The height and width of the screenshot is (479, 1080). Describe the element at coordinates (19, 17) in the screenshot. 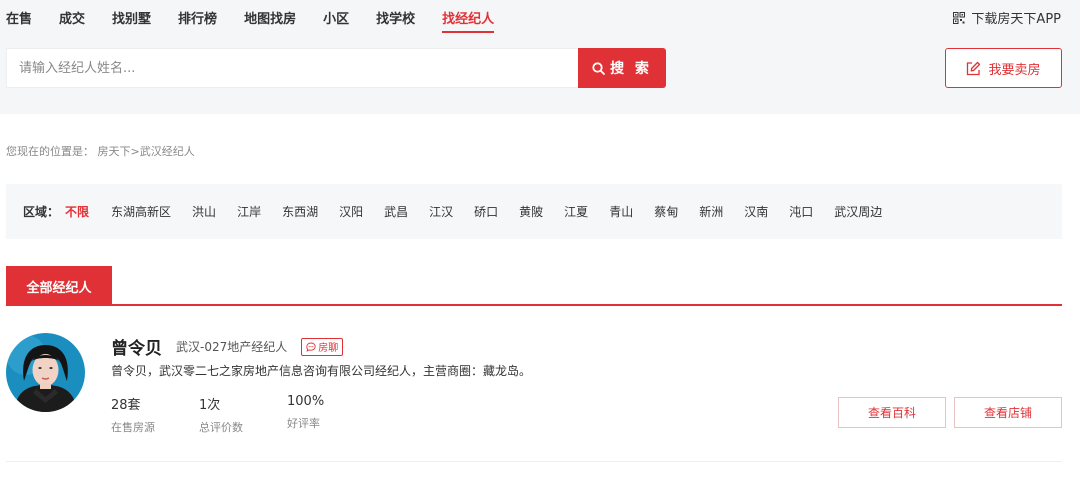

I see `nav-item-zaishou: 在售` at that location.